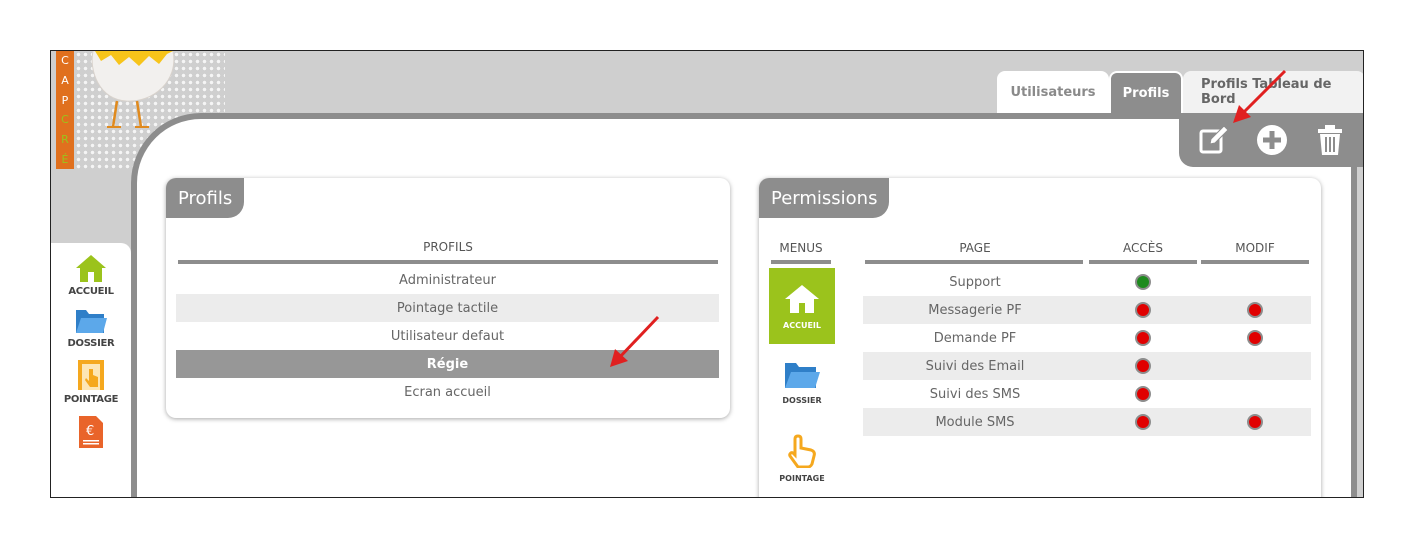 The height and width of the screenshot is (549, 1414). I want to click on sidebar-item-accueil: ACCUEIL, so click(91, 275).